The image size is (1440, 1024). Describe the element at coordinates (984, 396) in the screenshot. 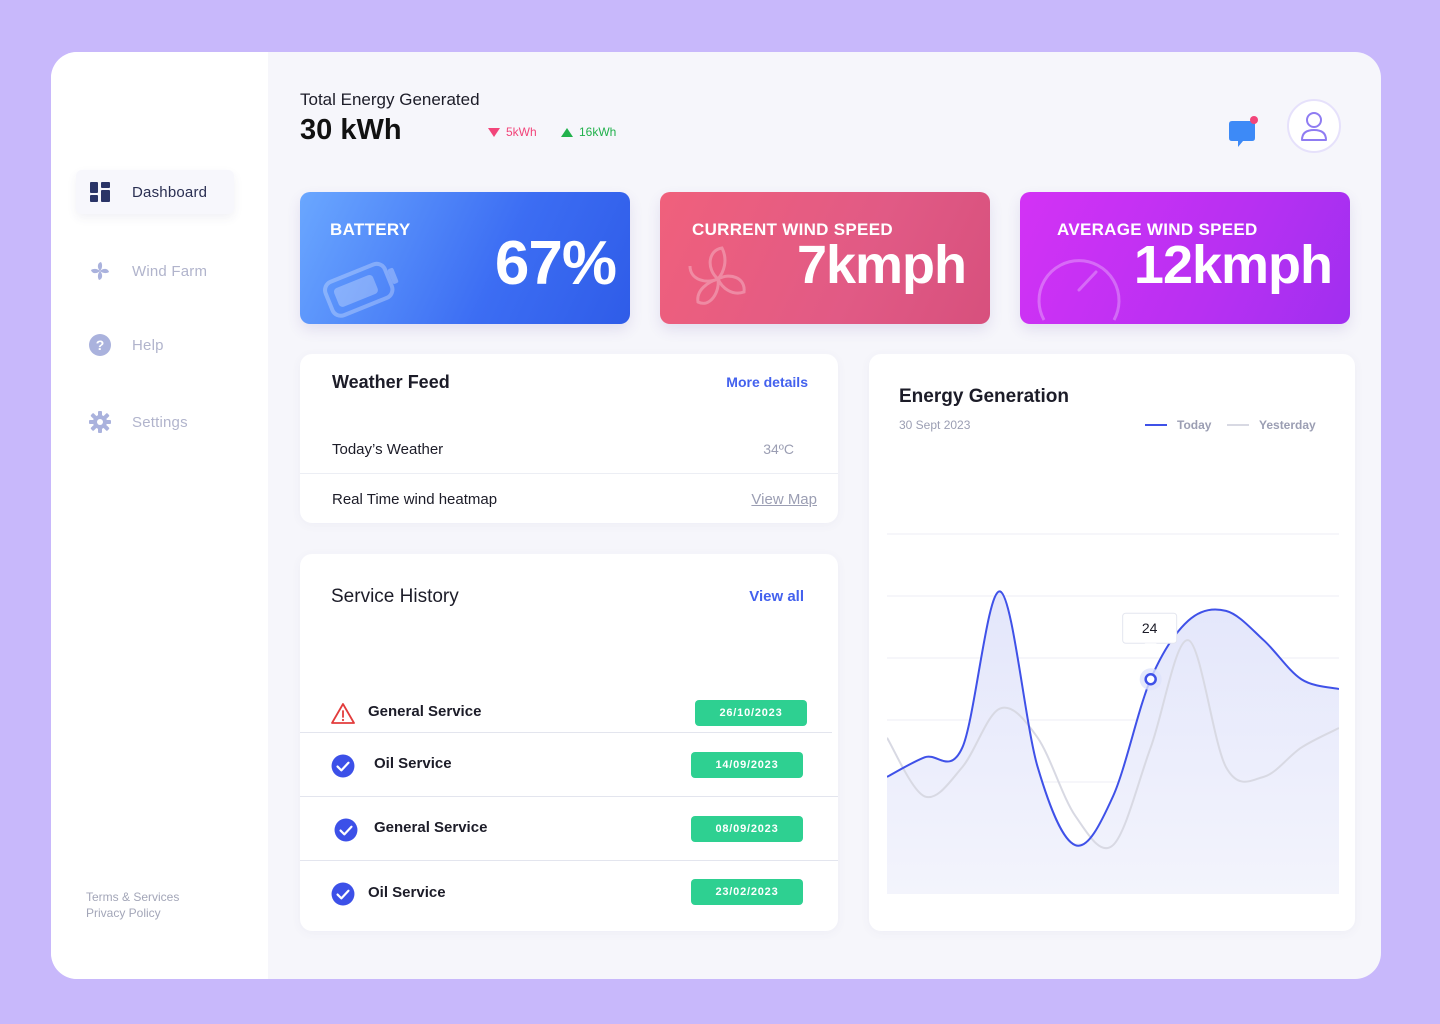

I see `energy-generation-title: Energy Generation` at that location.